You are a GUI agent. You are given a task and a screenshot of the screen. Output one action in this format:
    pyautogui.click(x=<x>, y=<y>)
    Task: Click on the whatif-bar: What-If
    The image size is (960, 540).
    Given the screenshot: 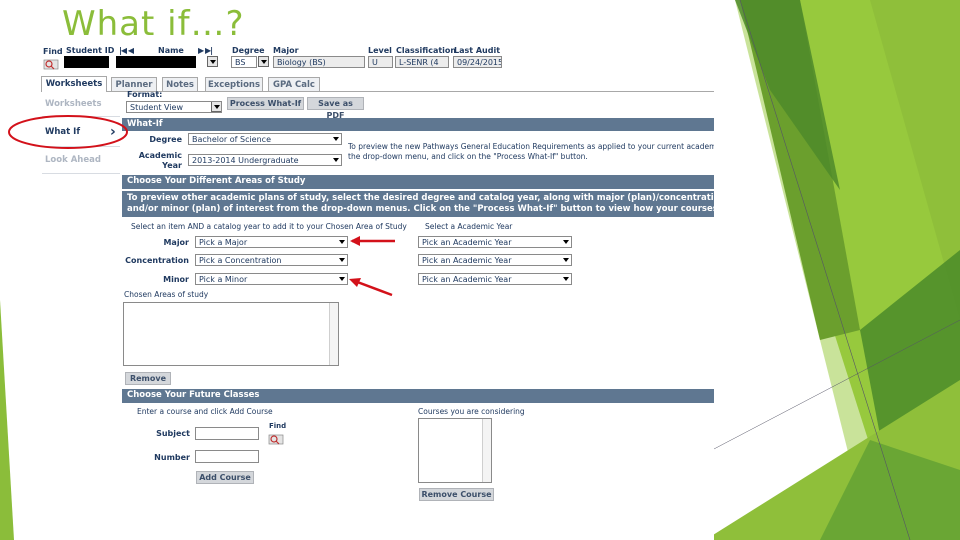 What is the action you would take?
    pyautogui.click(x=418, y=124)
    